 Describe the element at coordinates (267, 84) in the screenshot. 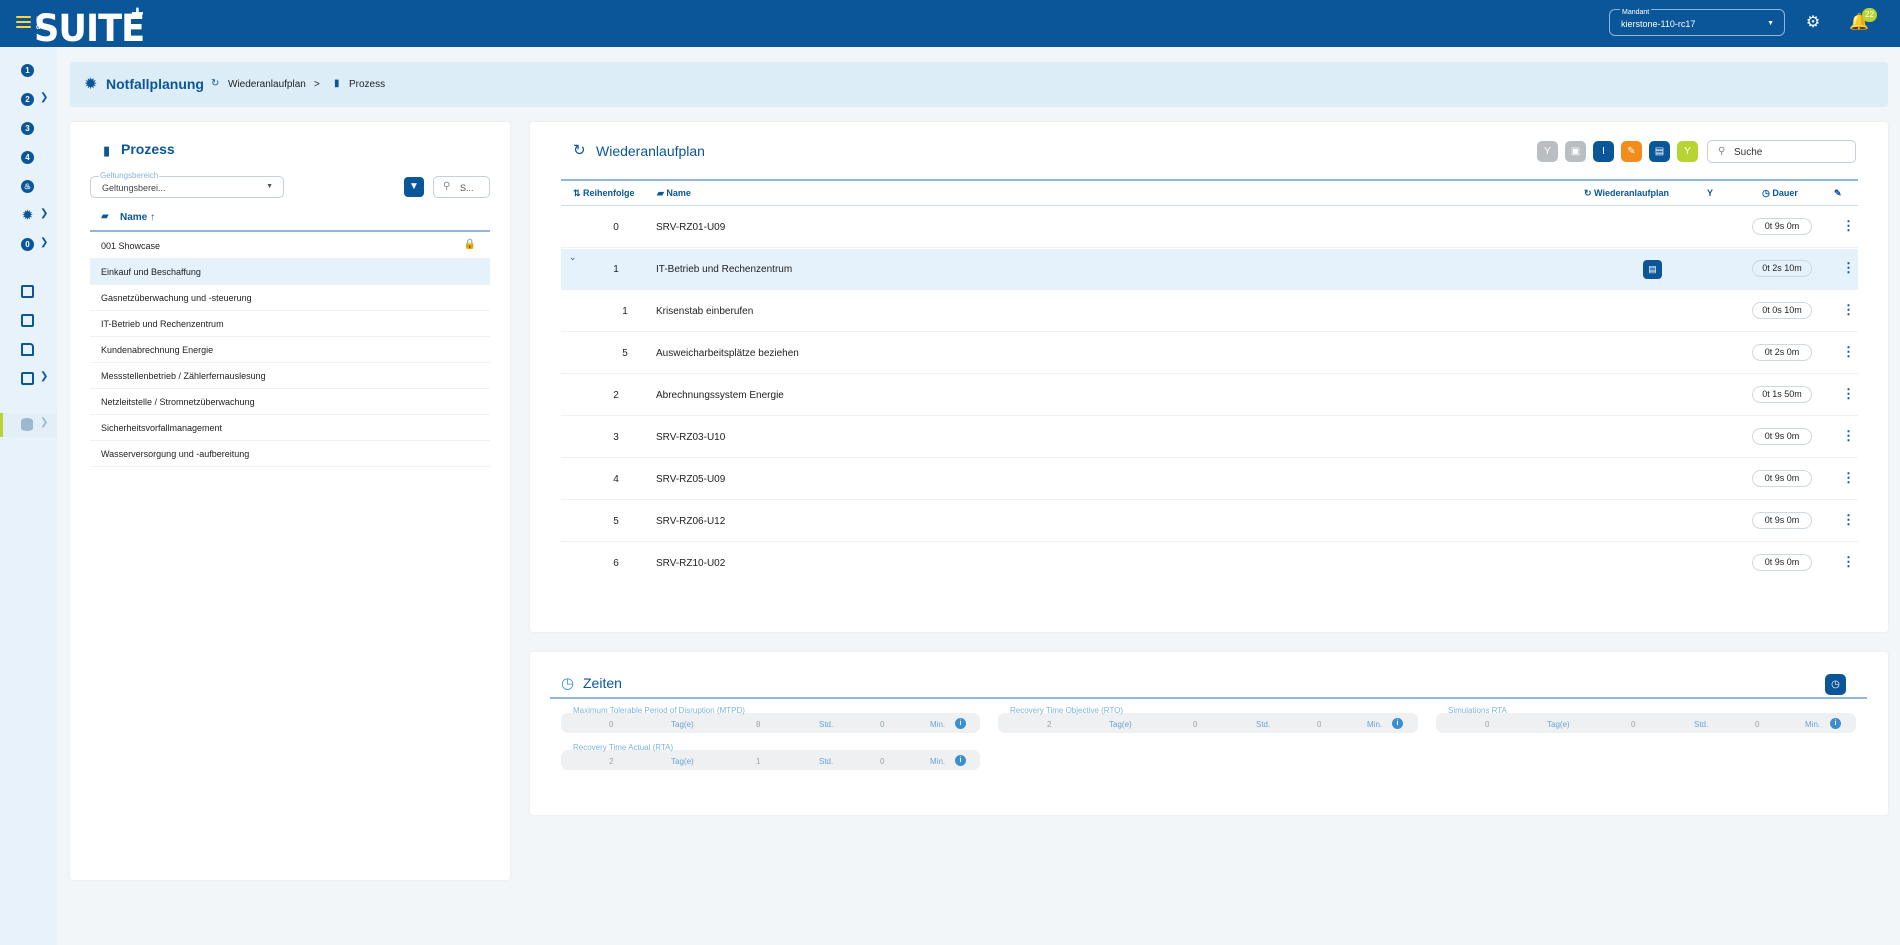

I see `breadcrumb-item-wiederanlaufplan: Wiederanlaufplan` at that location.